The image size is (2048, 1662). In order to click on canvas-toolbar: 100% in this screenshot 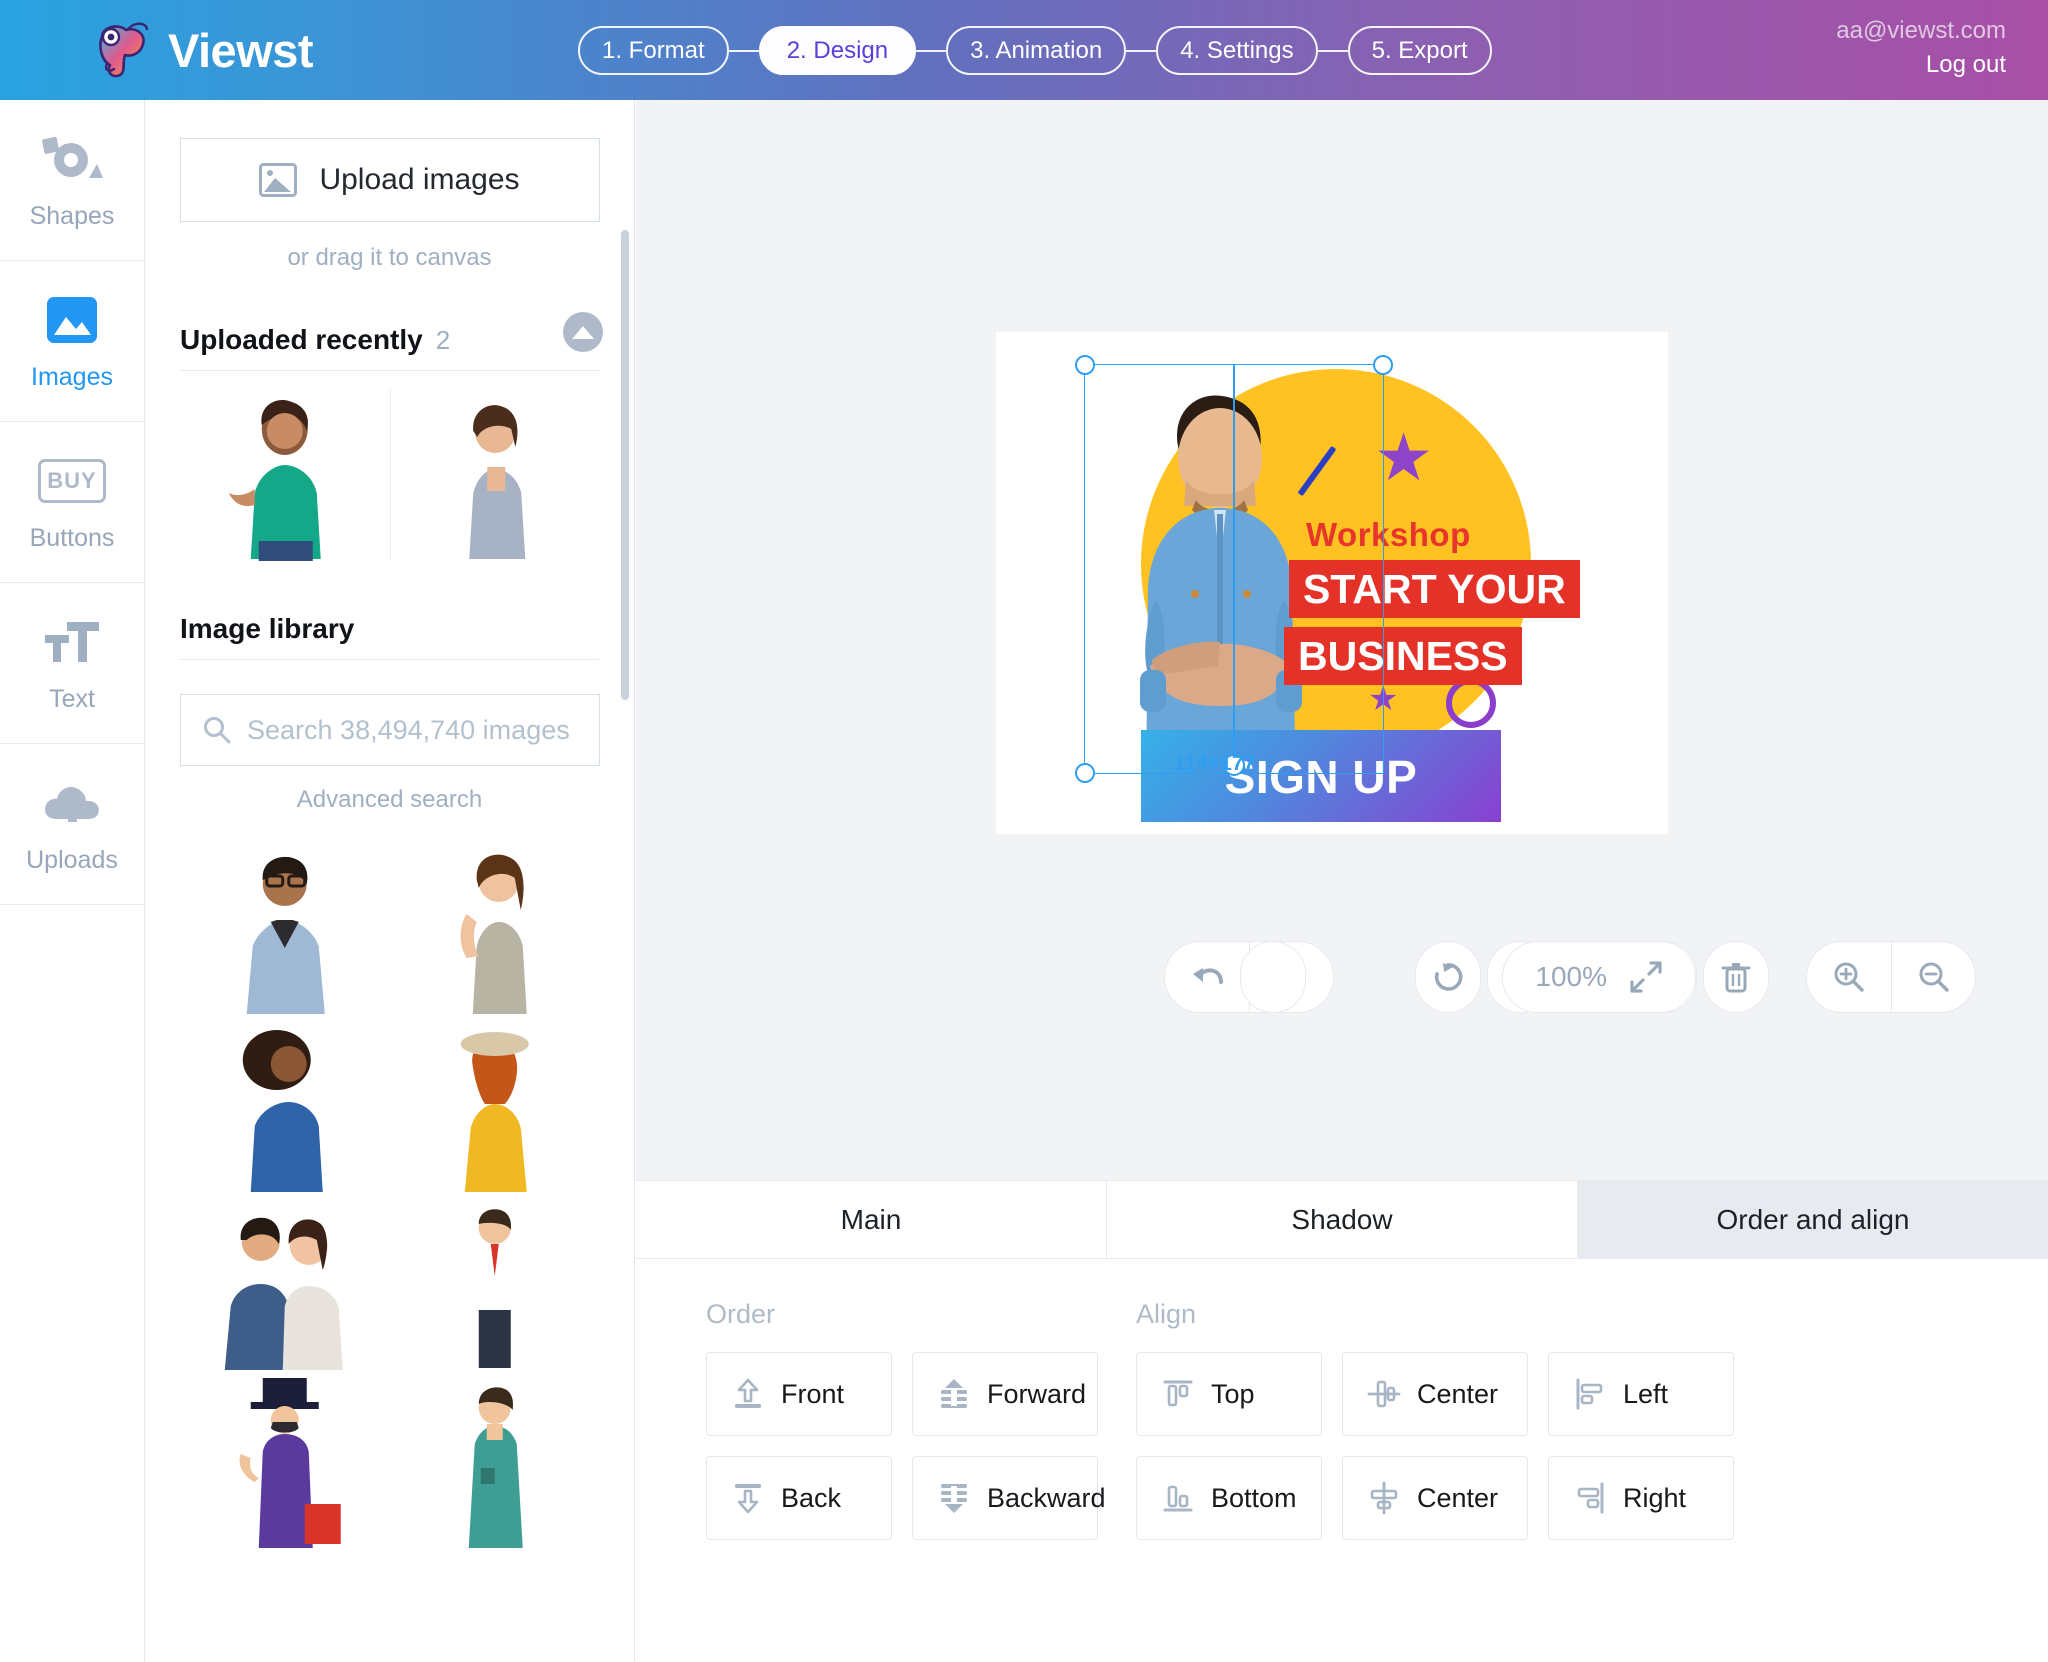, I will do `click(1342, 977)`.